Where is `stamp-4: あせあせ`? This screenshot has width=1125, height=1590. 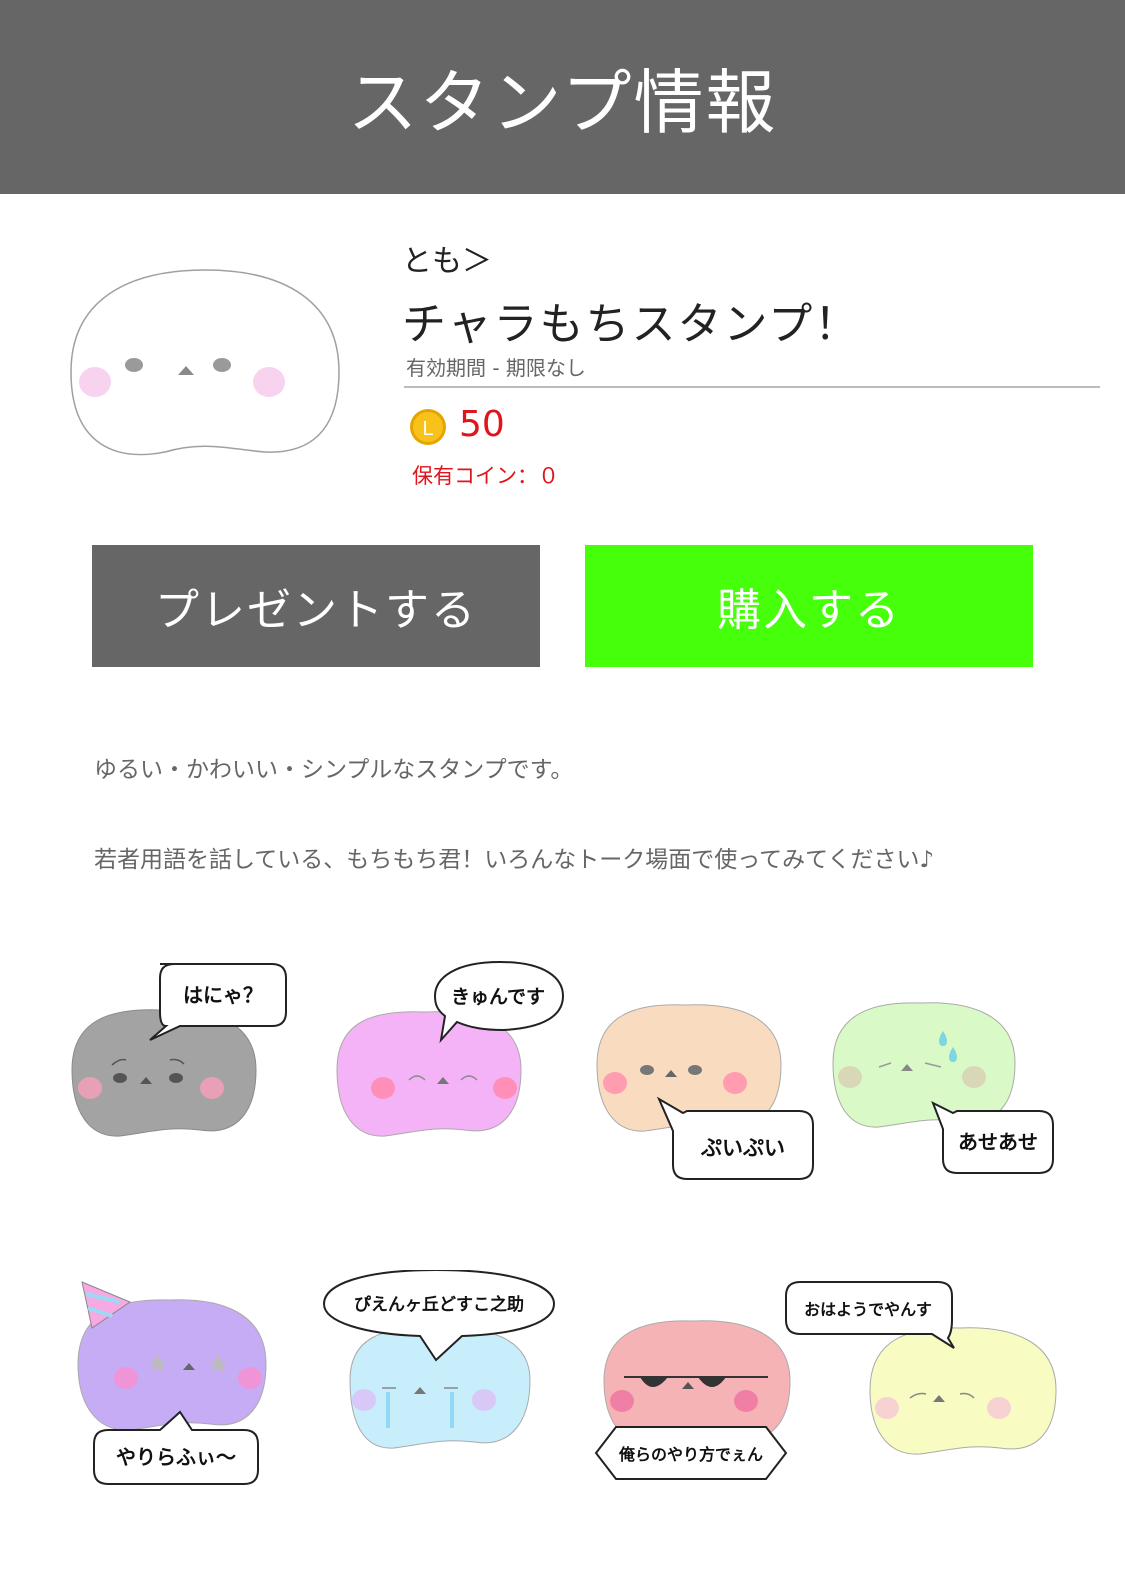
stamp-4: あせあせ is located at coordinates (950, 1095).